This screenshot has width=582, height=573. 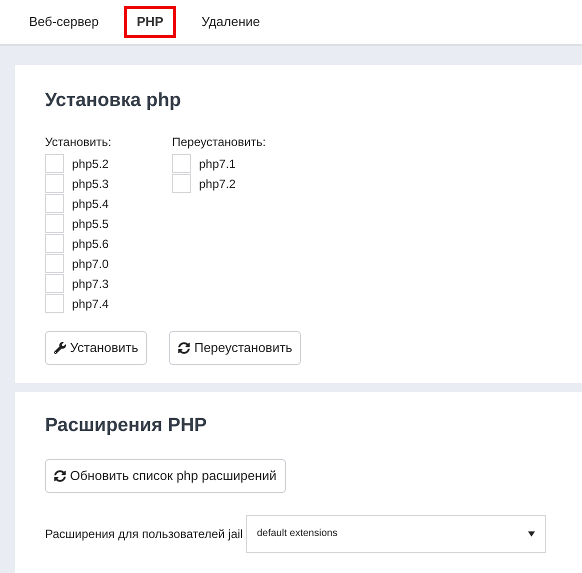 I want to click on dropdown-arrow-icon, so click(x=531, y=533).